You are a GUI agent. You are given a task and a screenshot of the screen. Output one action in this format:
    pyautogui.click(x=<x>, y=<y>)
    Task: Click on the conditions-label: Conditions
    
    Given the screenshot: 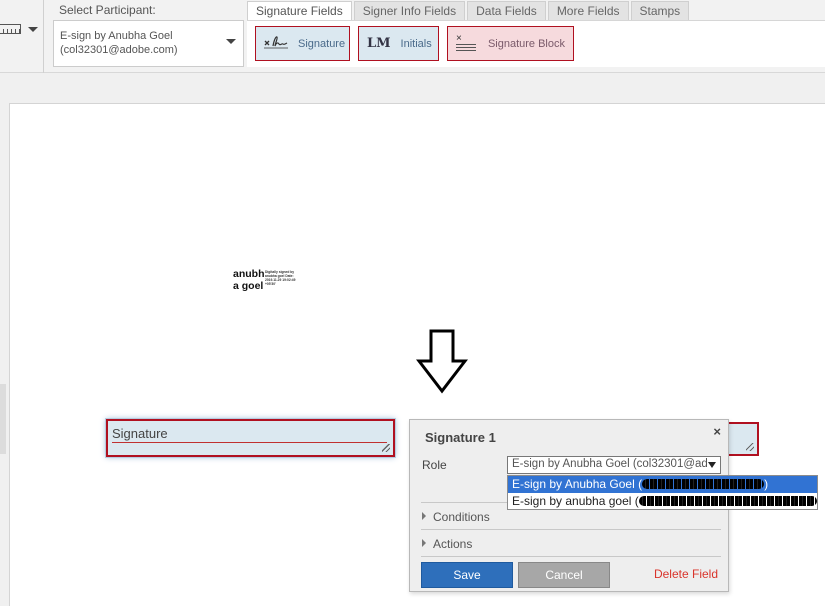 What is the action you would take?
    pyautogui.click(x=461, y=517)
    